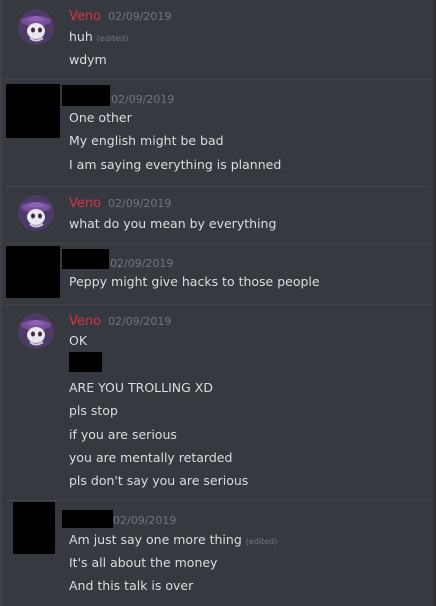  I want to click on message-text: wdym, so click(88, 59).